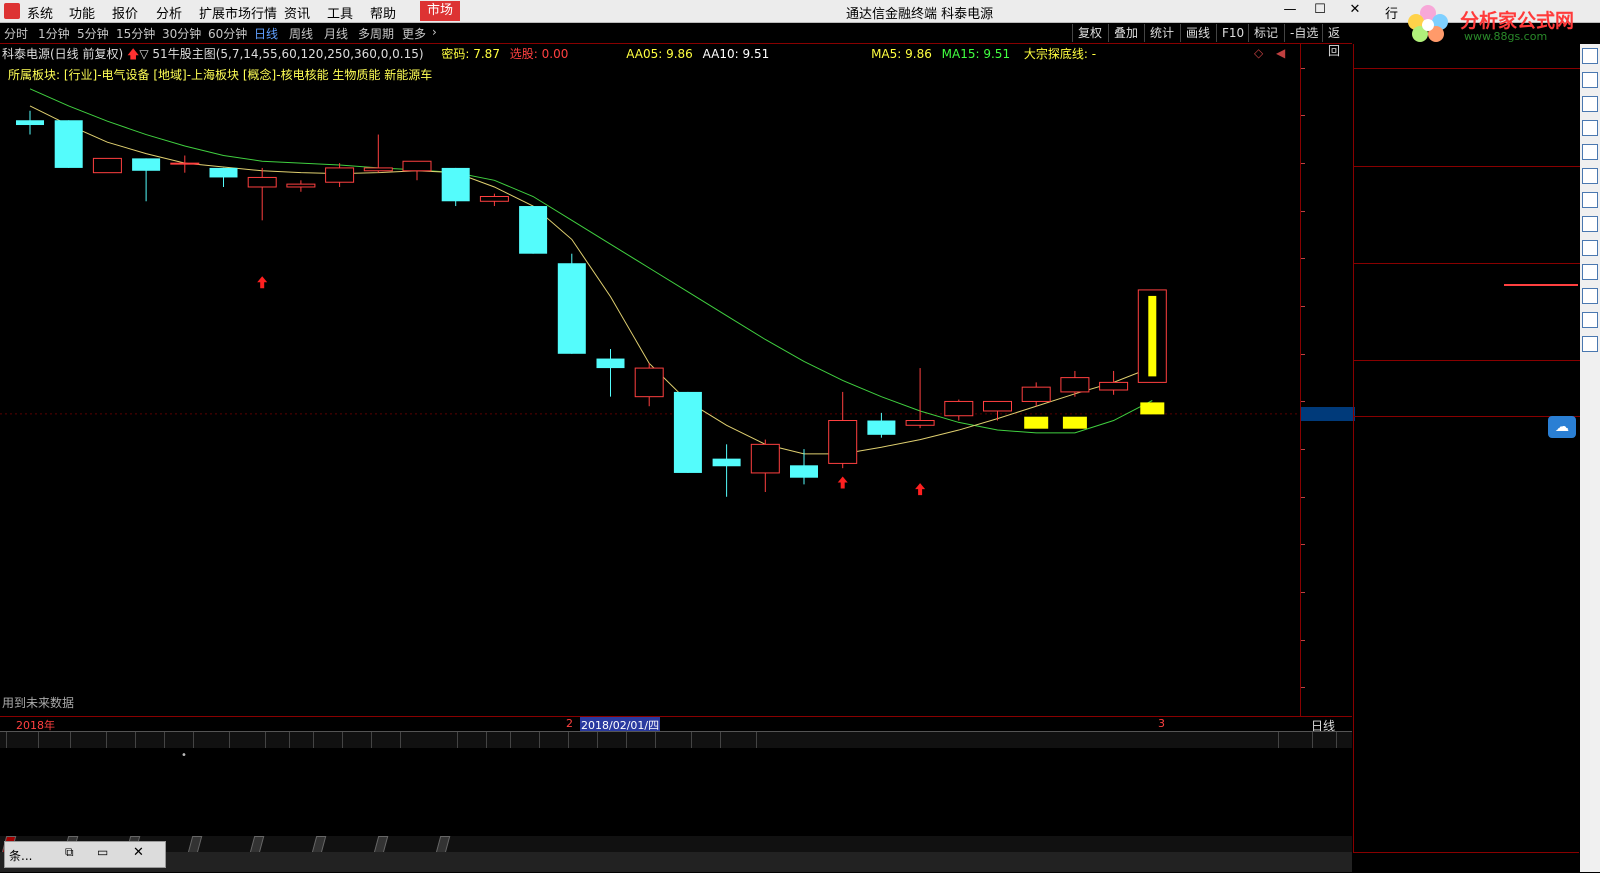 Image resolution: width=1600 pixels, height=873 pixels. What do you see at coordinates (652, 740) in the screenshot?
I see `indicator-tab-boll` at bounding box center [652, 740].